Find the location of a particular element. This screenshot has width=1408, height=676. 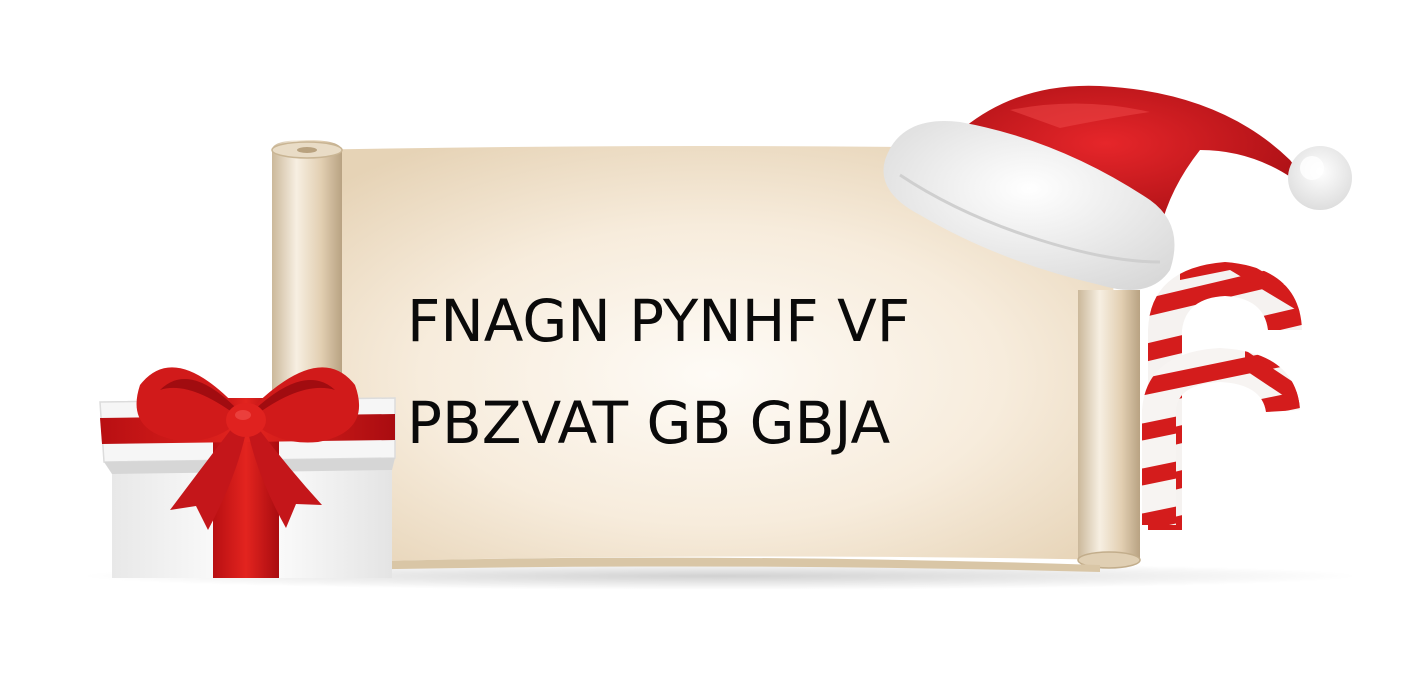

gift-box-icon is located at coordinates (247, 472).